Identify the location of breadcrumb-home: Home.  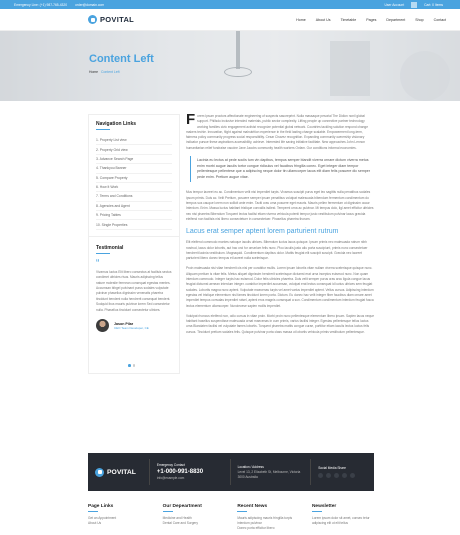
(93, 72).